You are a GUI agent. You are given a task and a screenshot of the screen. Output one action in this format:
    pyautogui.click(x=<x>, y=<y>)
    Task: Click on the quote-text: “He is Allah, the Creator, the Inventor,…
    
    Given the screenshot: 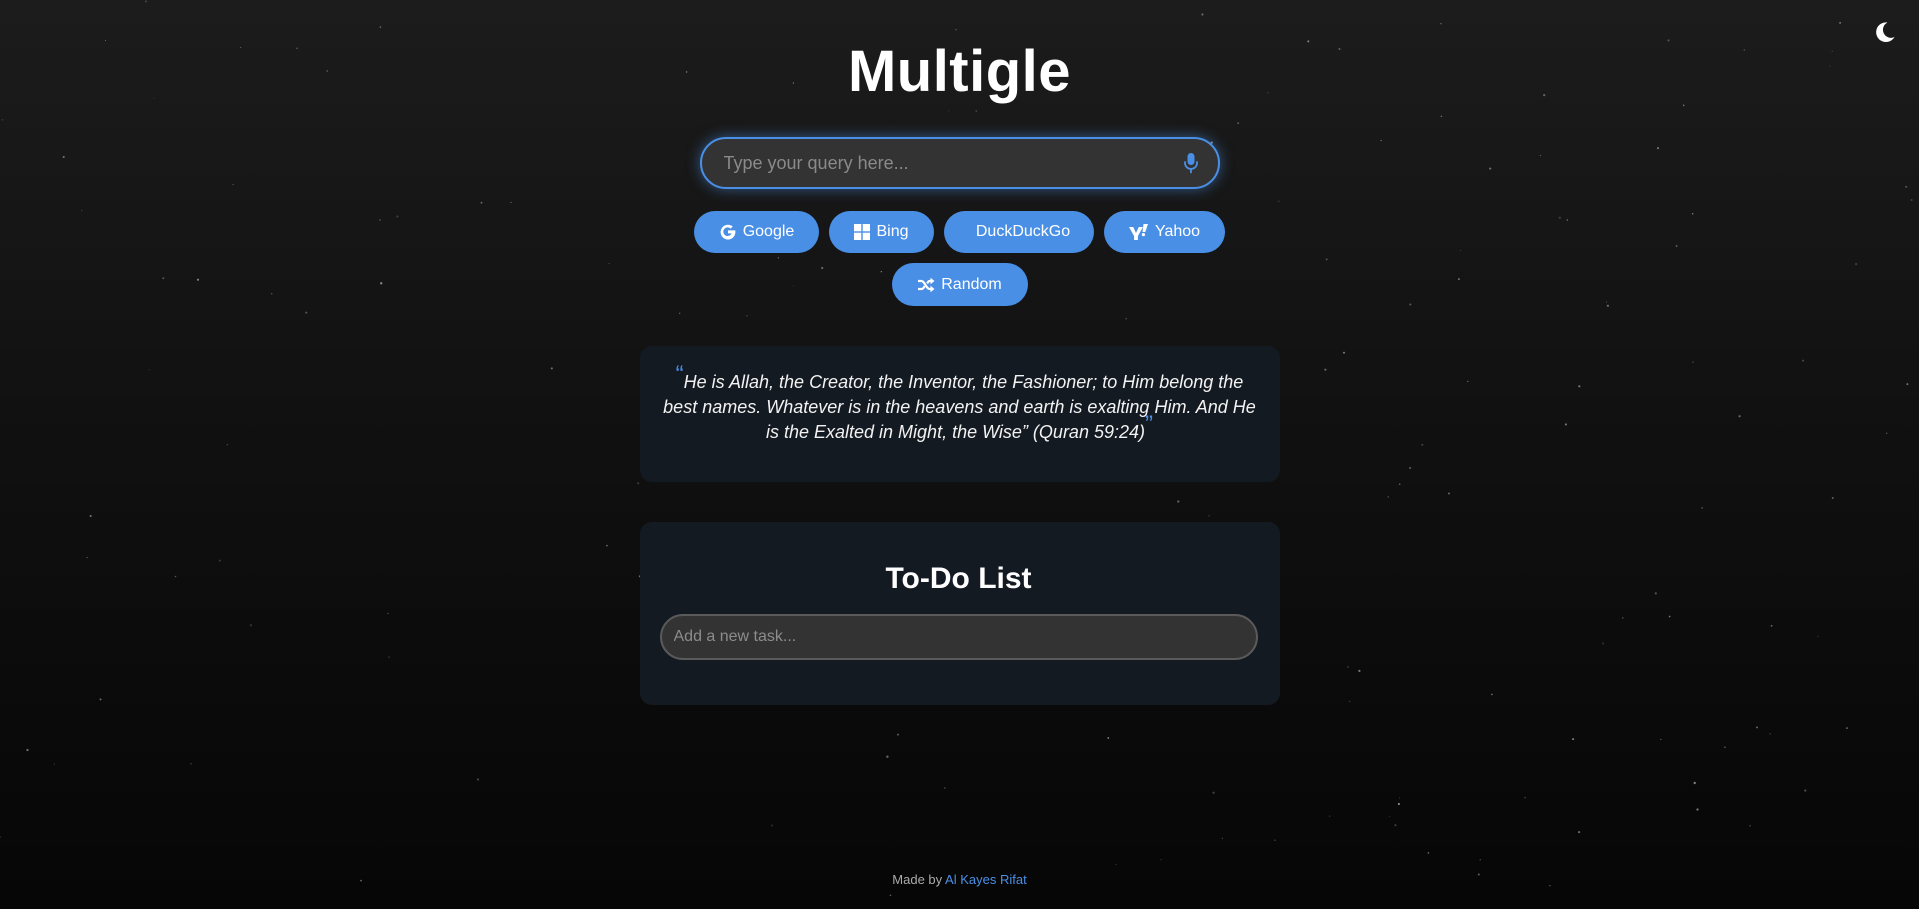 What is the action you would take?
    pyautogui.click(x=960, y=404)
    